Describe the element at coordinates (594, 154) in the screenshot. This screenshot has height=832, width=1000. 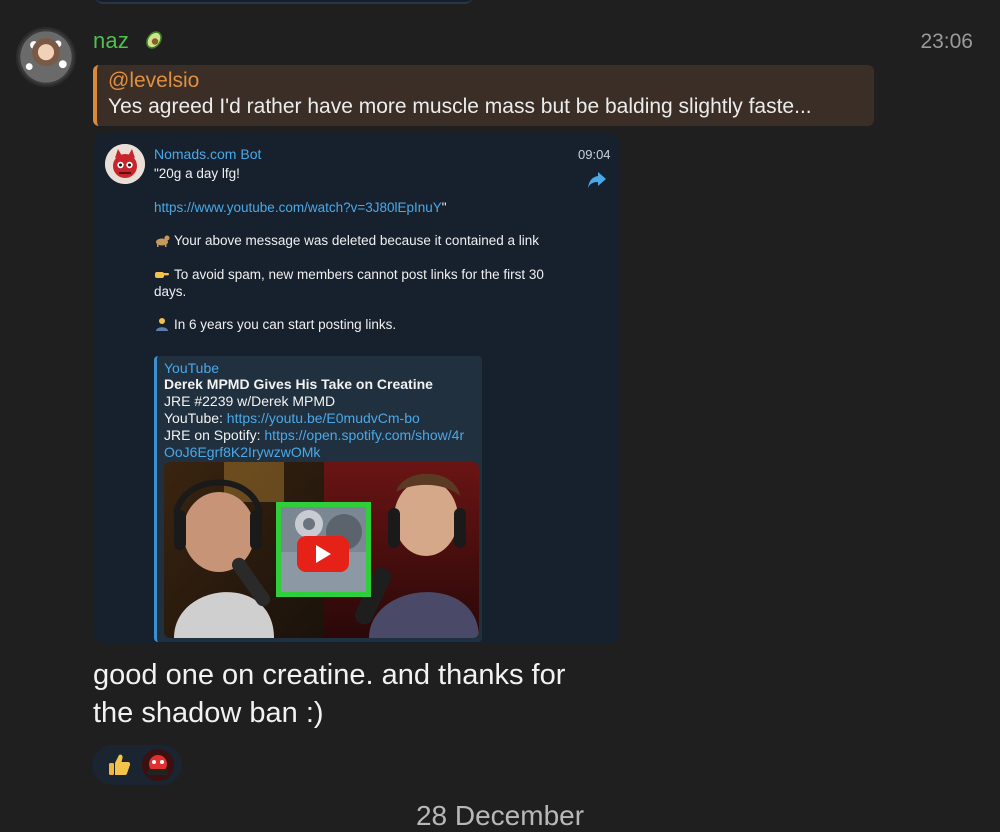
I see `forwarded-time: 09:04` at that location.